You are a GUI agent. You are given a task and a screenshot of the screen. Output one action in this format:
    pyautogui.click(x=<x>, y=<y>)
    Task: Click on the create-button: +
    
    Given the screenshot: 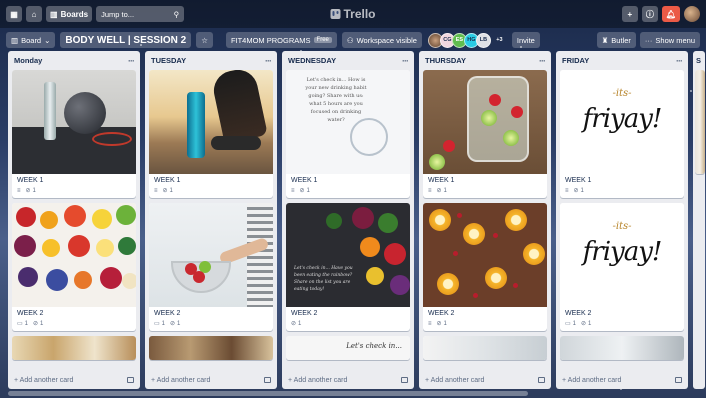 What is the action you would take?
    pyautogui.click(x=629, y=14)
    